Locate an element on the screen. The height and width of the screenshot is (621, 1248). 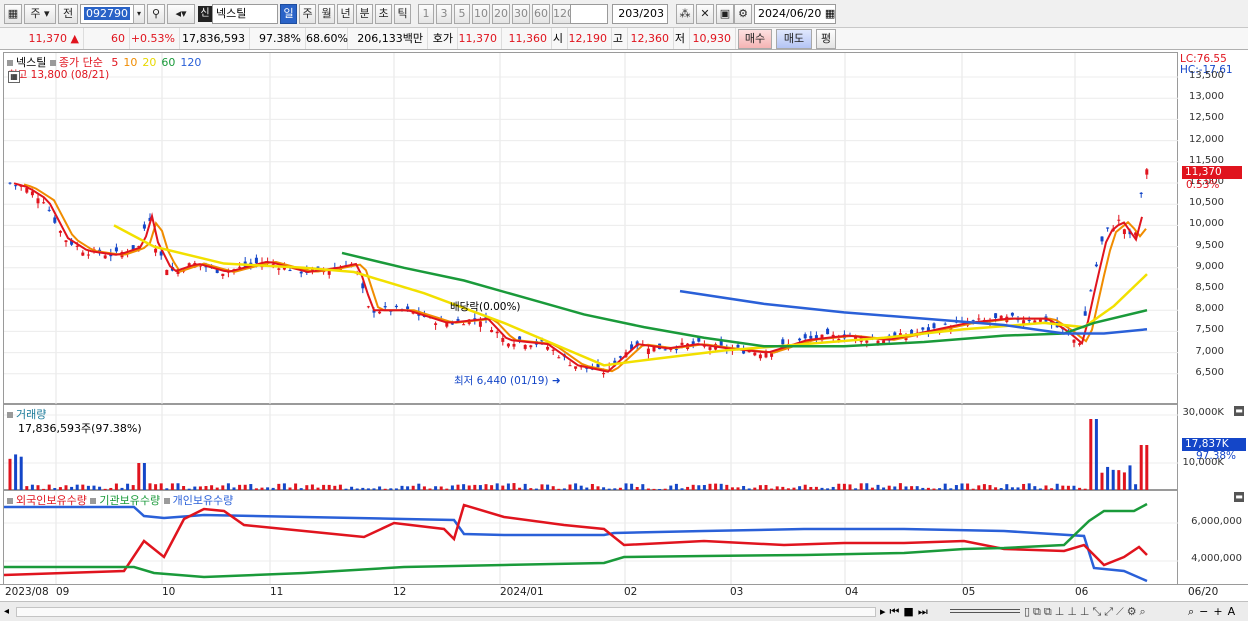
period-button: 년 is located at coordinates (345, 14).